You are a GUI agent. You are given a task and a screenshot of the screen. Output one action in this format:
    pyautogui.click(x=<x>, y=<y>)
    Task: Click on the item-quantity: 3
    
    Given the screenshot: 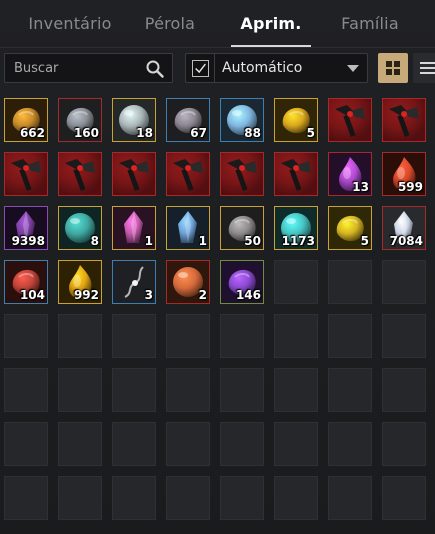 What is the action you would take?
    pyautogui.click(x=148, y=295)
    